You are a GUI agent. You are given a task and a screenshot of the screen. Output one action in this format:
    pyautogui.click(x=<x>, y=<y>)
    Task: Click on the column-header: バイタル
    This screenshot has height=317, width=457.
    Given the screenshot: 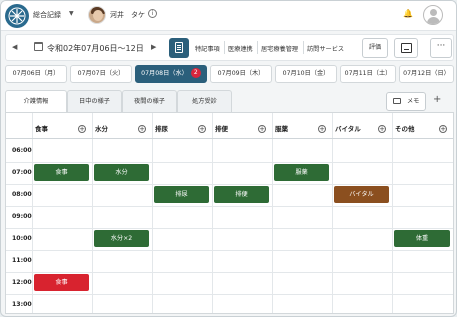 What is the action you would take?
    pyautogui.click(x=348, y=129)
    